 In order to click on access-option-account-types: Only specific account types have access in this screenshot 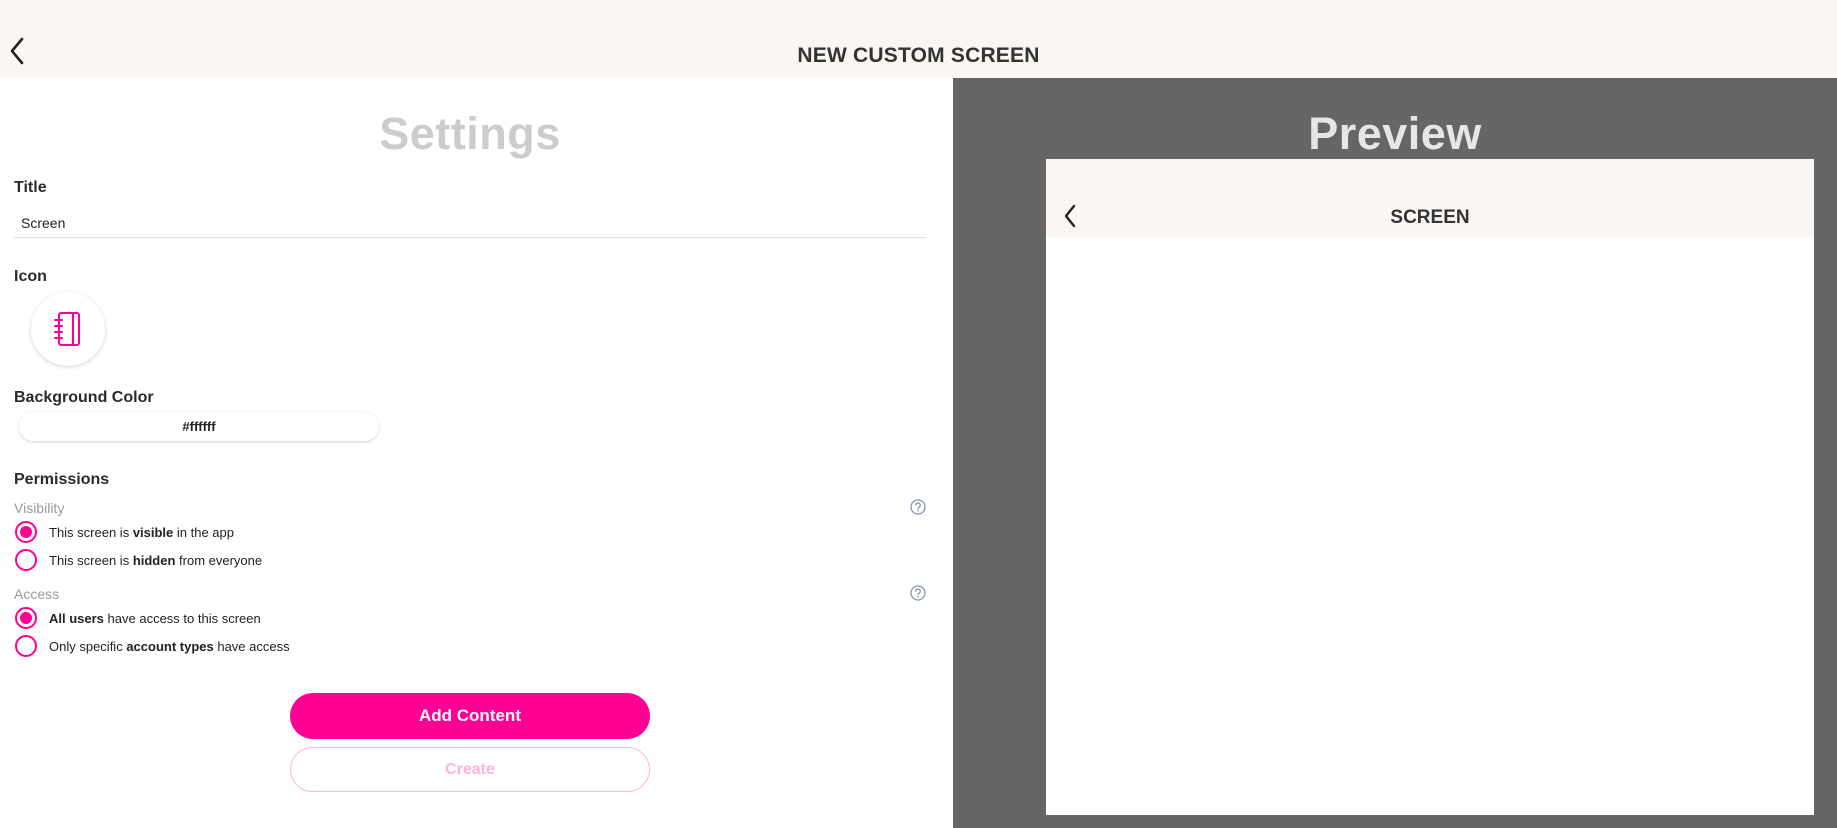, I will do `click(152, 646)`.